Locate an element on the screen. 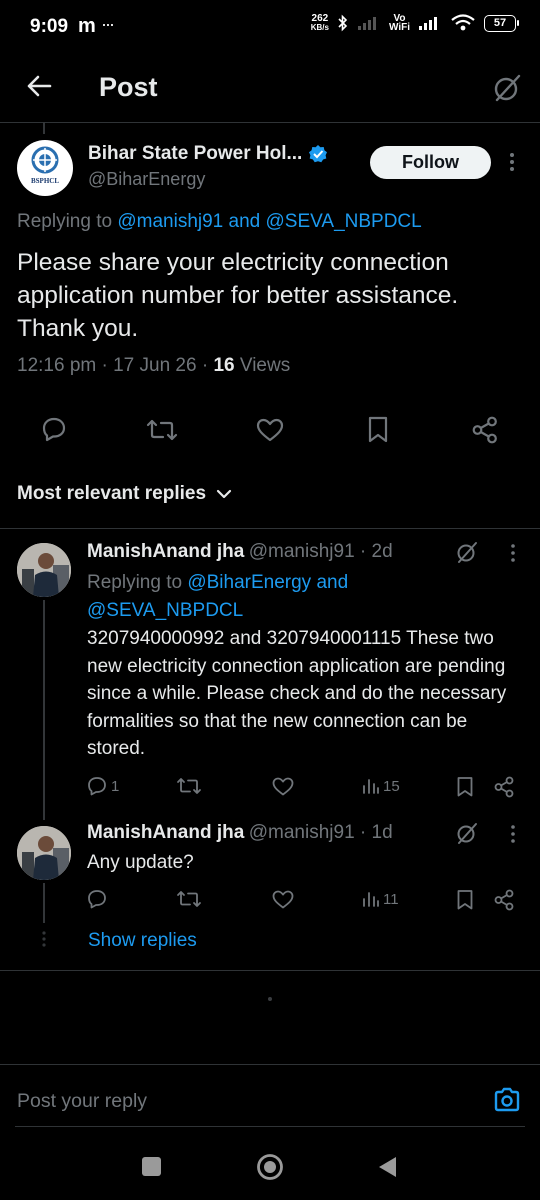  battery-level: 57 is located at coordinates (500, 23).